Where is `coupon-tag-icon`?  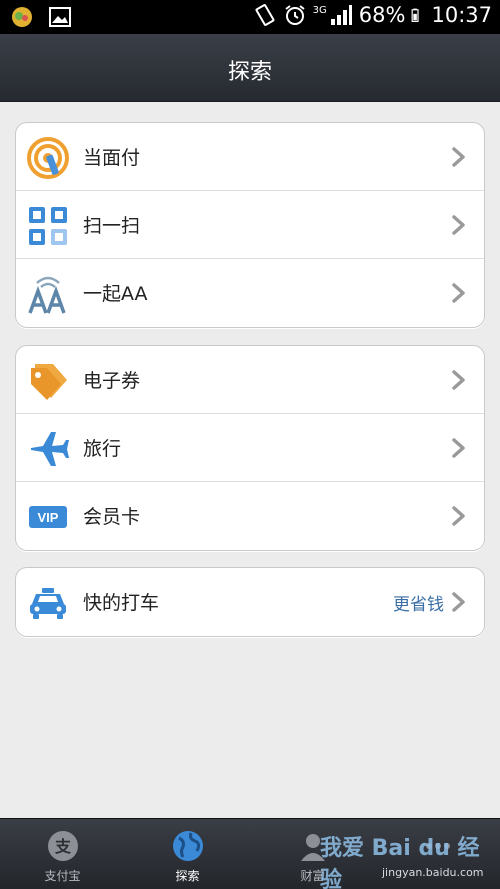
coupon-tag-icon is located at coordinates (49, 382).